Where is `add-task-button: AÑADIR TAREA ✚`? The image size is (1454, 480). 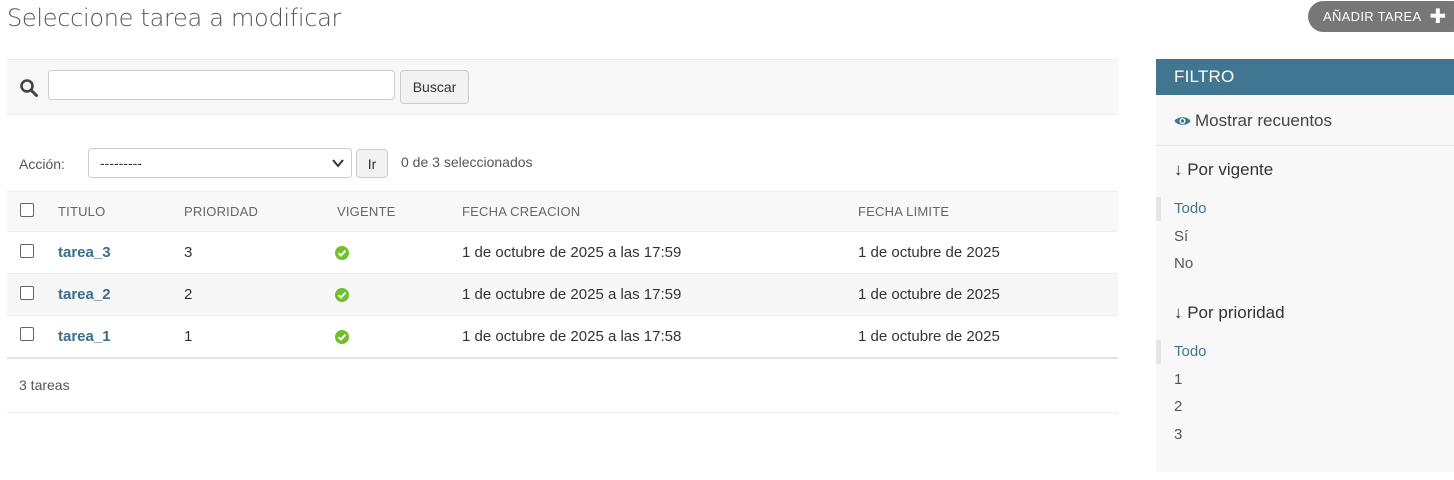 add-task-button: AÑADIR TAREA ✚ is located at coordinates (1381, 16).